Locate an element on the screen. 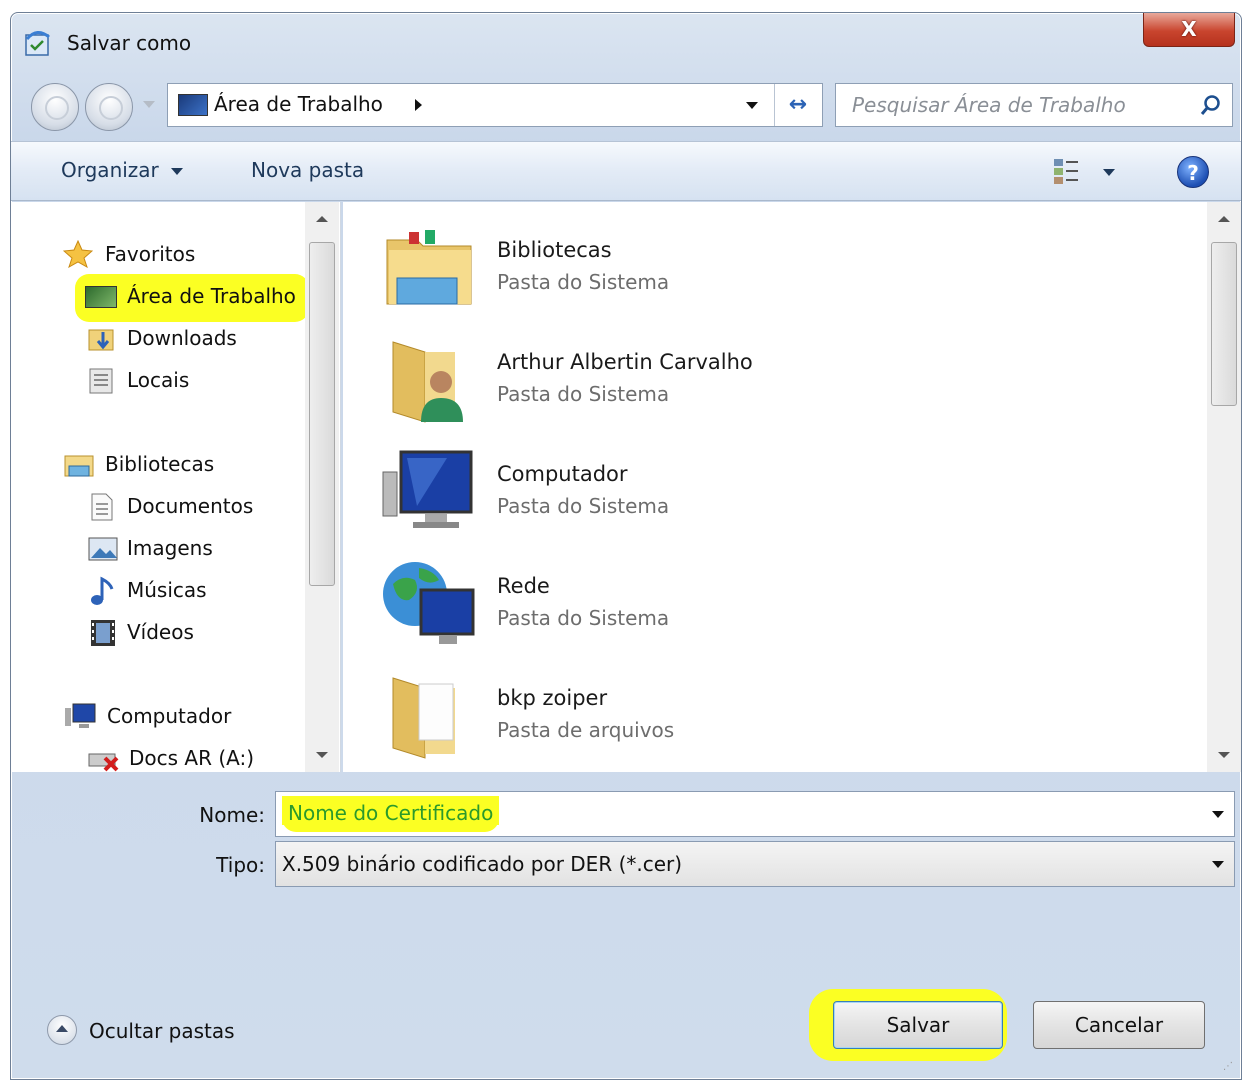 The height and width of the screenshot is (1084, 1245). list-item: bkp zoiper Pasta de arquivos is located at coordinates (753, 714).